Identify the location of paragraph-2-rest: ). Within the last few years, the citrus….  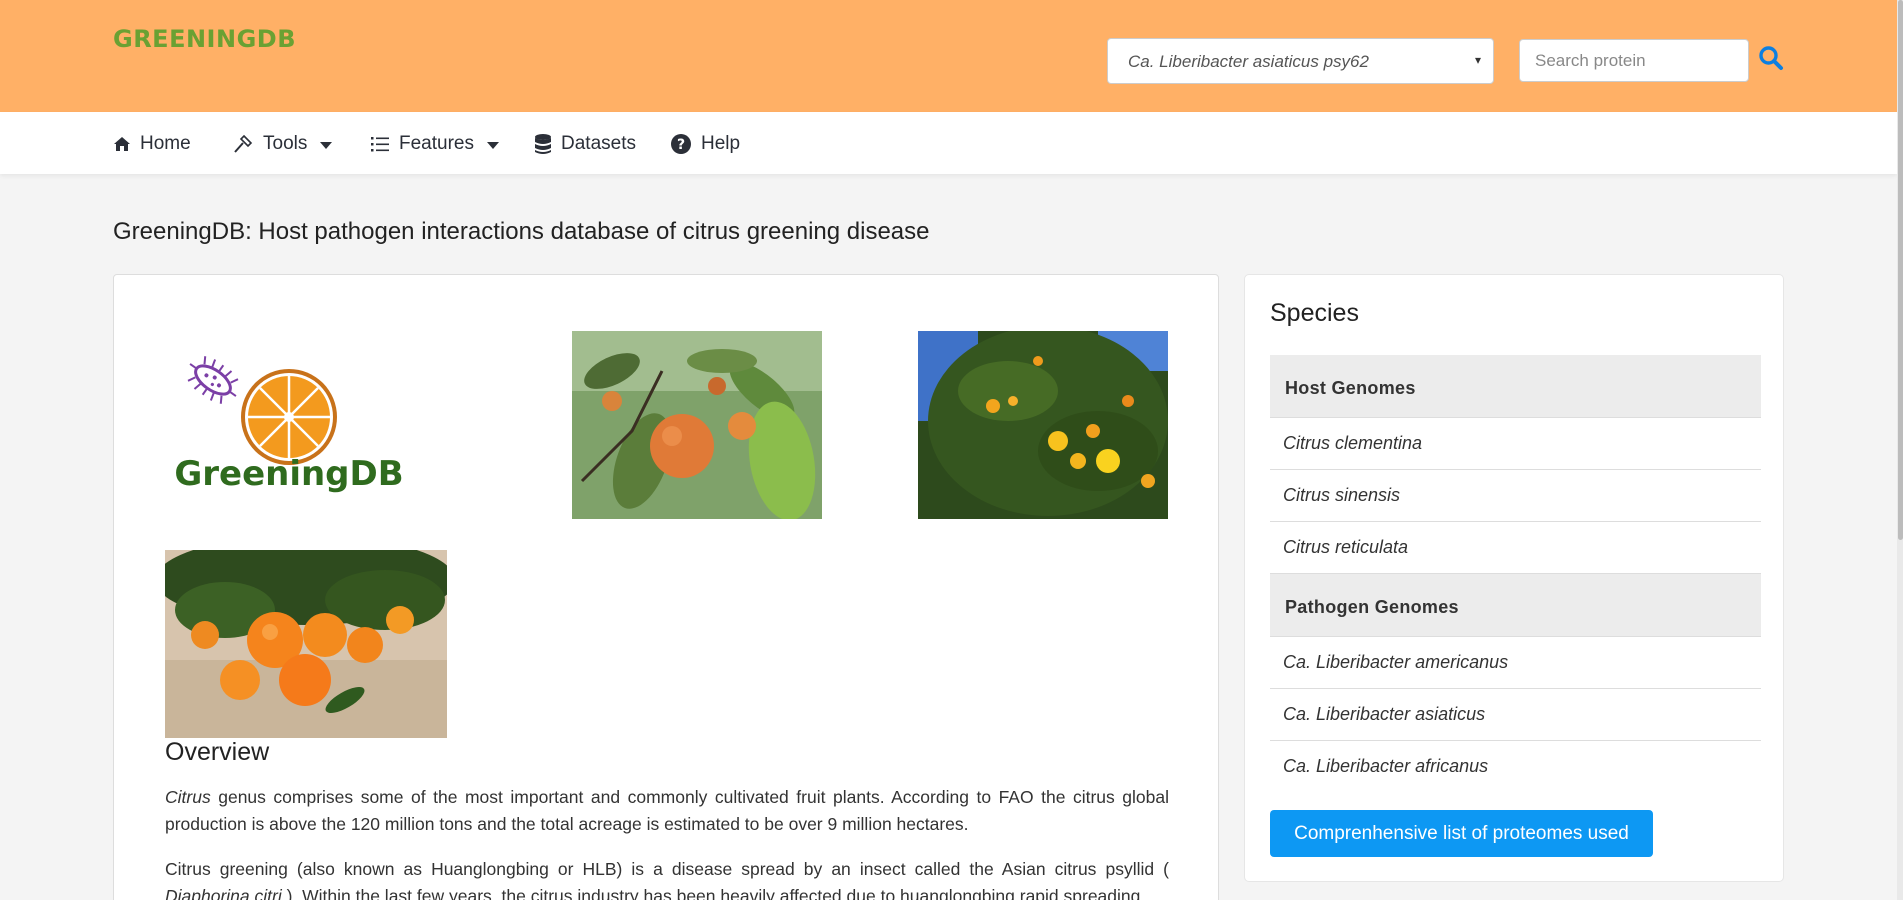
(711, 893).